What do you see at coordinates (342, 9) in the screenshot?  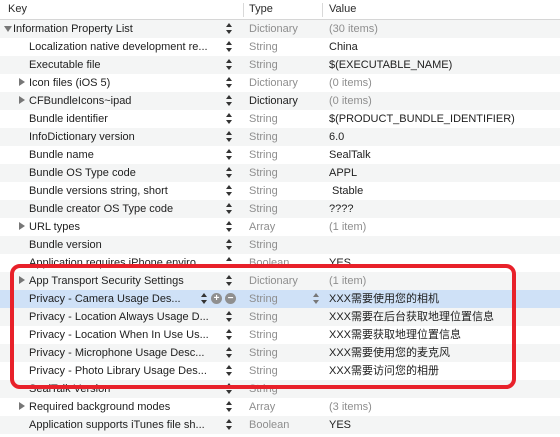 I see `value-column-header: Value` at bounding box center [342, 9].